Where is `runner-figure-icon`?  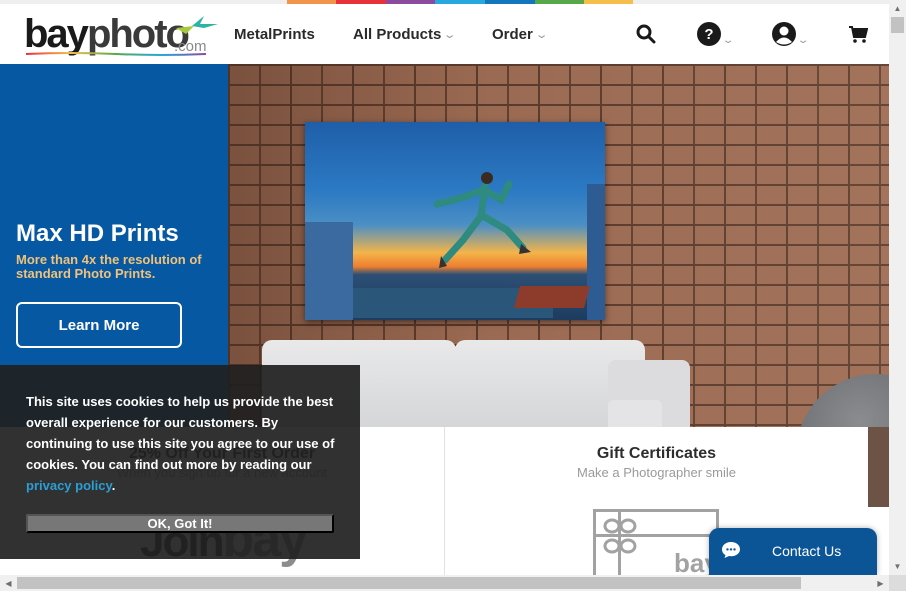 runner-figure-icon is located at coordinates (482, 220).